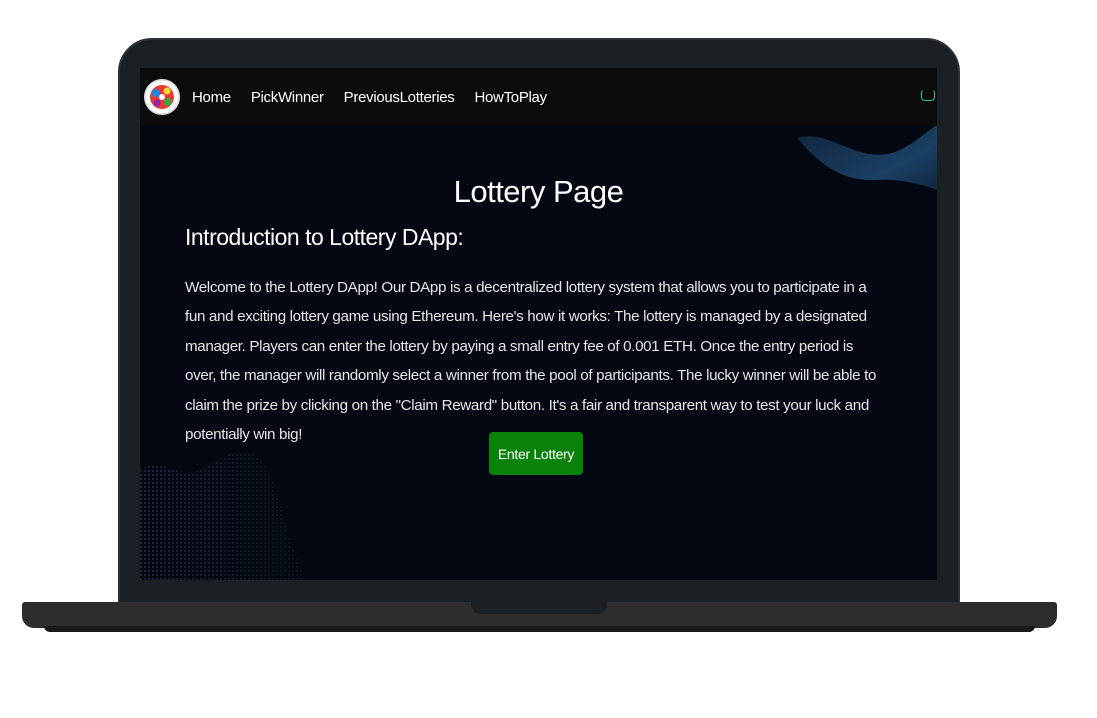  I want to click on lottery-logo-icon, so click(162, 97).